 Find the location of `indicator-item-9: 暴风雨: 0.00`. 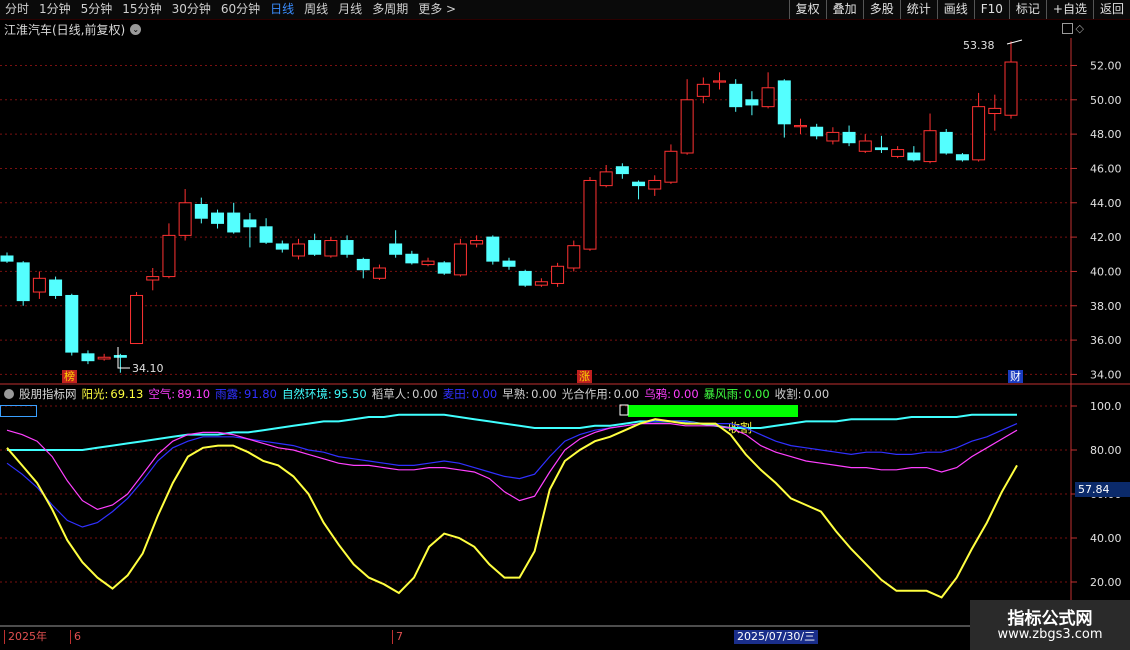

indicator-item-9: 暴风雨: 0.00 is located at coordinates (737, 394).